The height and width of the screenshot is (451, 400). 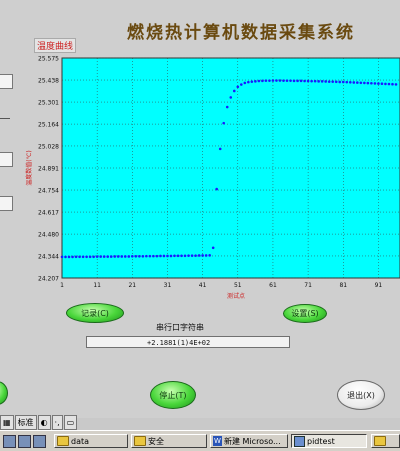 I want to click on settings-button-label: 设置(S), so click(x=305, y=313).